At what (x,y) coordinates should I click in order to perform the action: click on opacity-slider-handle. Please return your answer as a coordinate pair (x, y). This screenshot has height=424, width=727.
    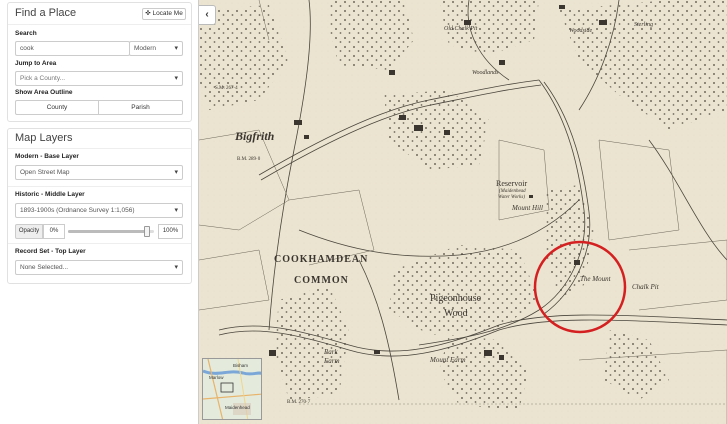
    Looking at the image, I should click on (147, 231).